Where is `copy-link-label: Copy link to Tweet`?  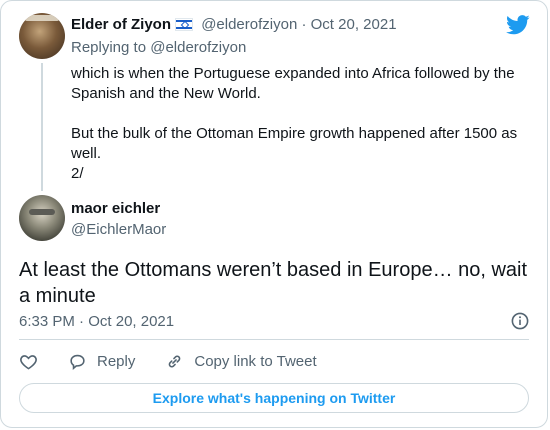 copy-link-label: Copy link to Tweet is located at coordinates (255, 361).